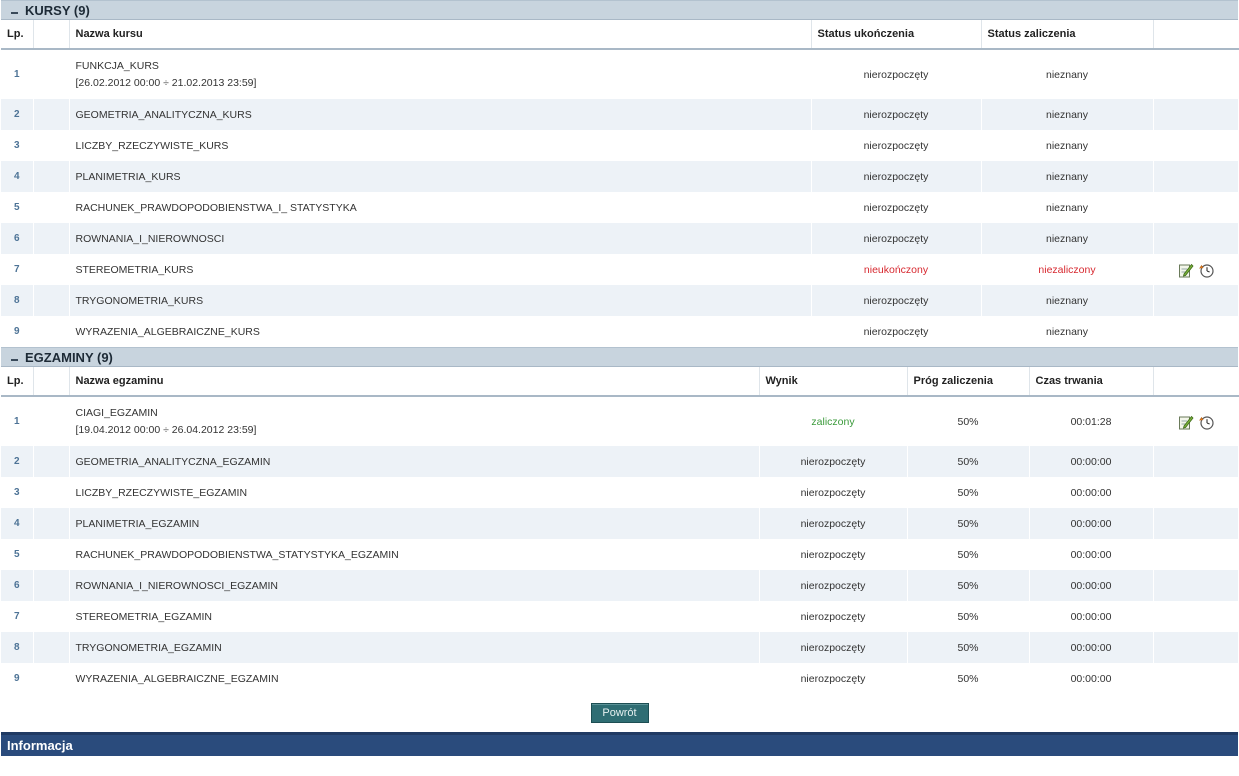 The image size is (1239, 776). What do you see at coordinates (117, 66) in the screenshot?
I see `course-name: FUNKCJA_KURS` at bounding box center [117, 66].